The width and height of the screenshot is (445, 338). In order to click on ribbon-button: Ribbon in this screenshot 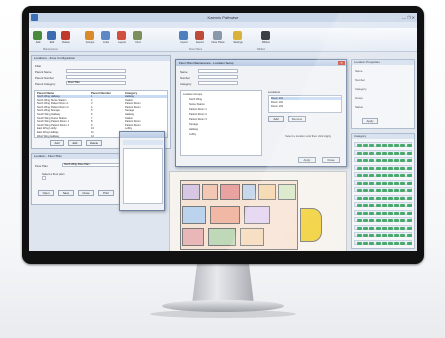, I will do `click(266, 42)`.